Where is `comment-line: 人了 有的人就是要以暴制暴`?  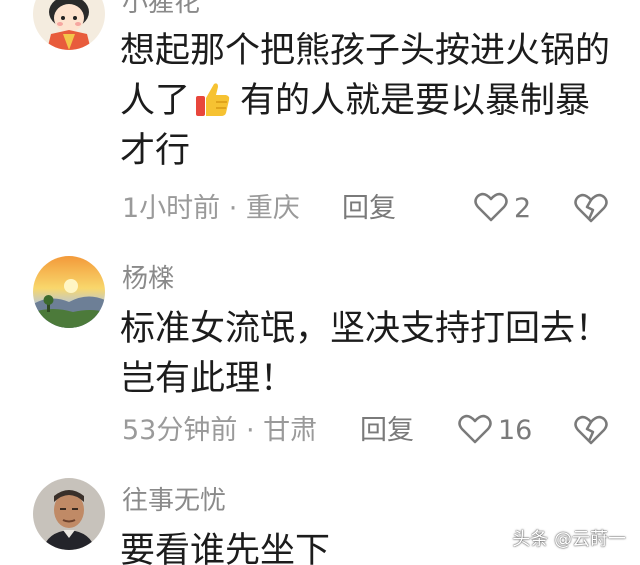 comment-line: 人了 有的人就是要以暴制暴 is located at coordinates (370, 101).